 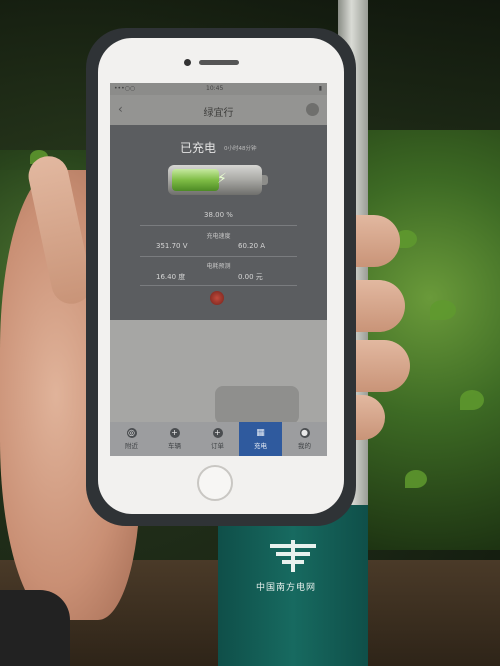 I want to click on battery-cap, so click(x=265, y=180).